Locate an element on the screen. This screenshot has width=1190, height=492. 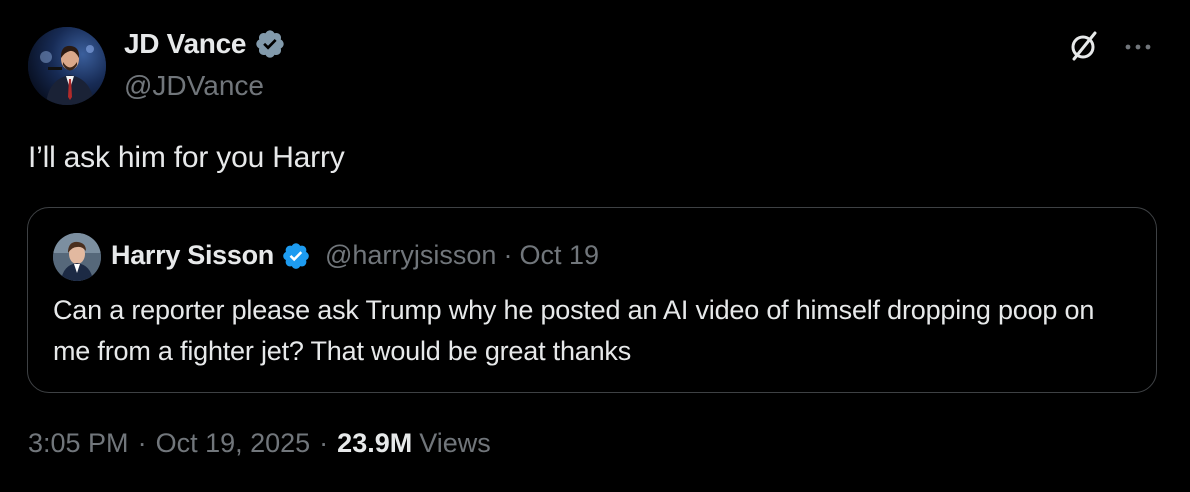
quoted-author-handle: @harryjsisson is located at coordinates (410, 255).